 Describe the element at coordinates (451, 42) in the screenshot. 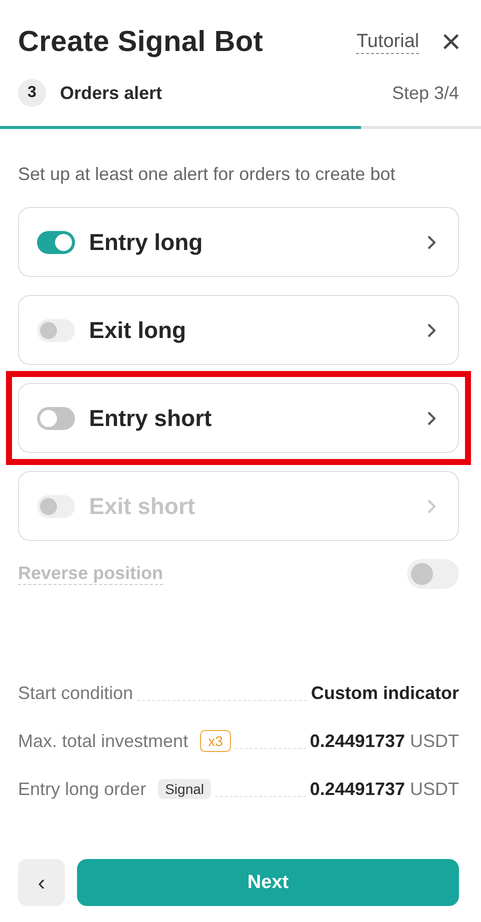

I see `close-button: ×` at that location.